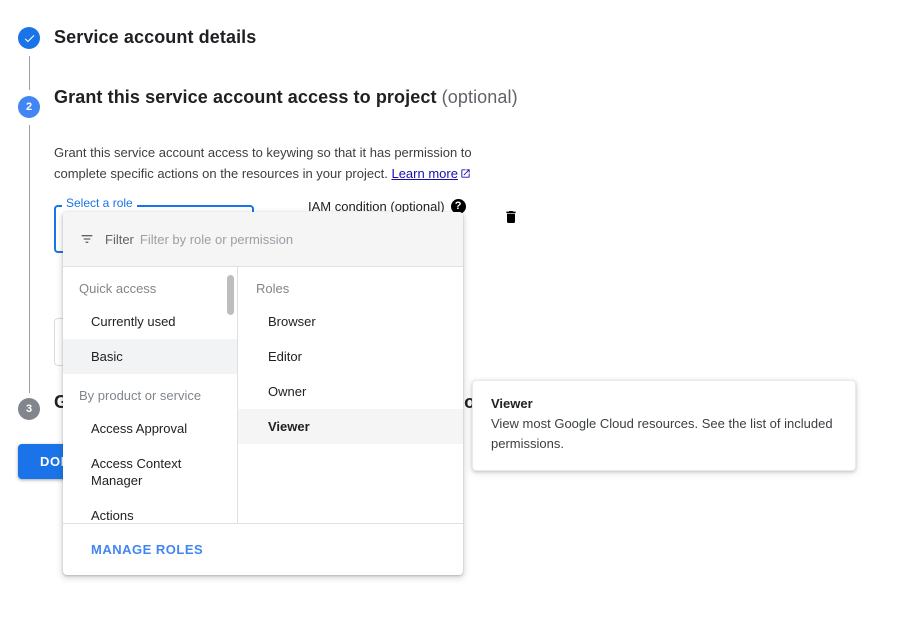 Image resolution: width=910 pixels, height=633 pixels. I want to click on step-2-indicator: 2, so click(29, 107).